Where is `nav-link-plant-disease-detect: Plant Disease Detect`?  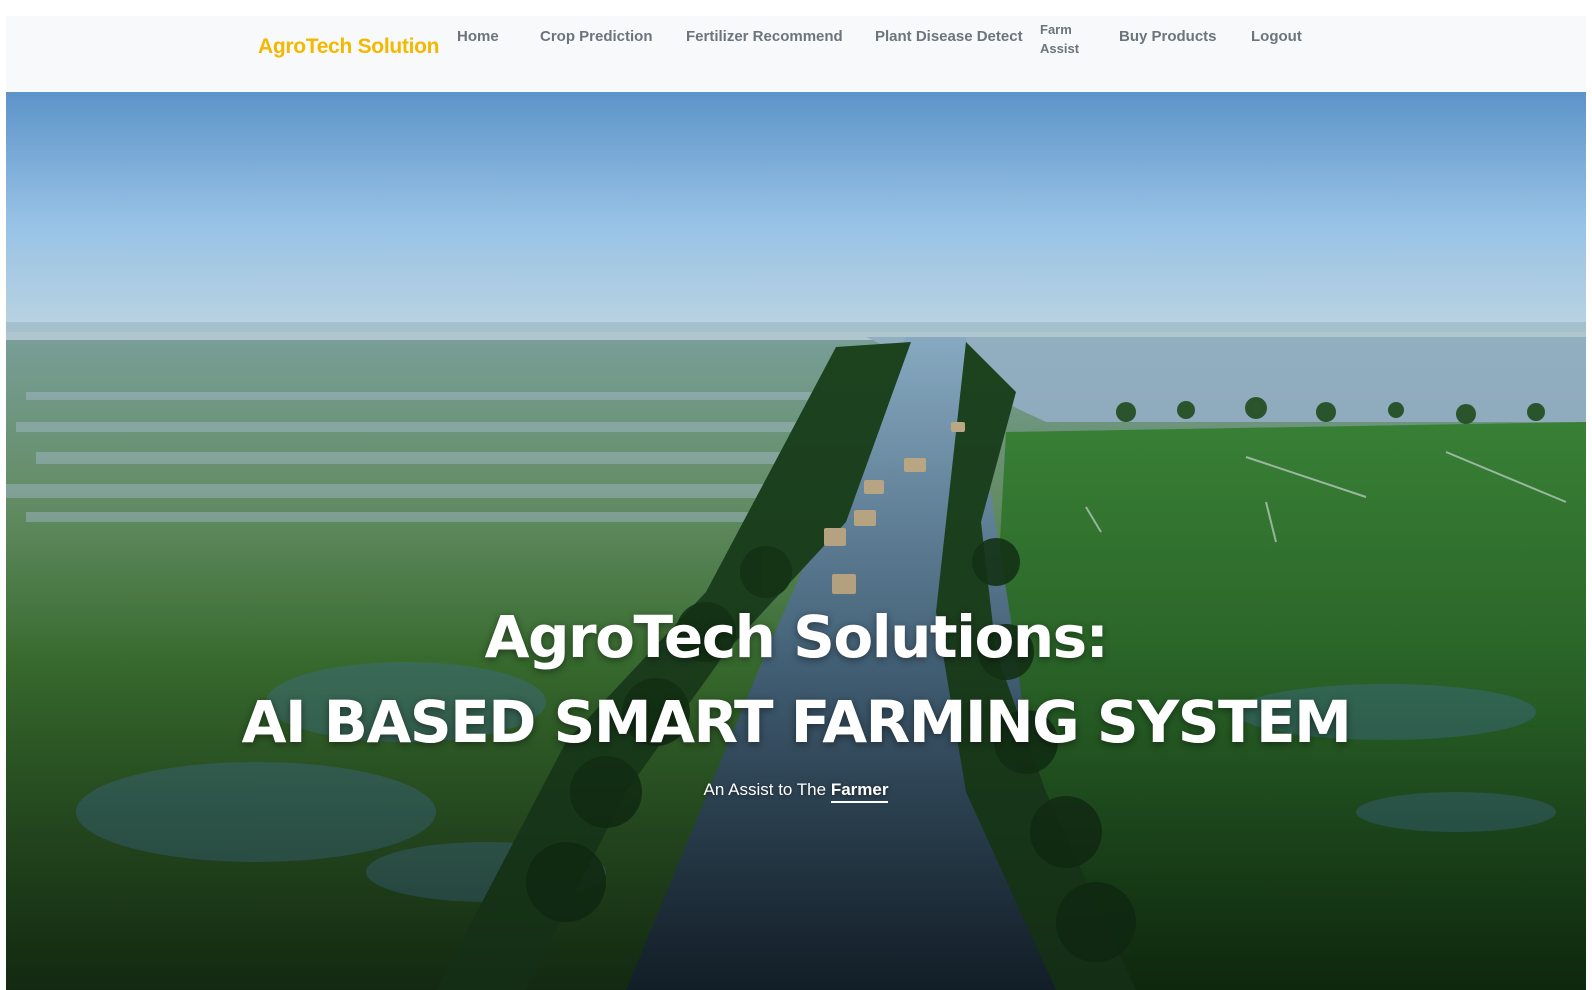 nav-link-plant-disease-detect: Plant Disease Detect is located at coordinates (949, 37).